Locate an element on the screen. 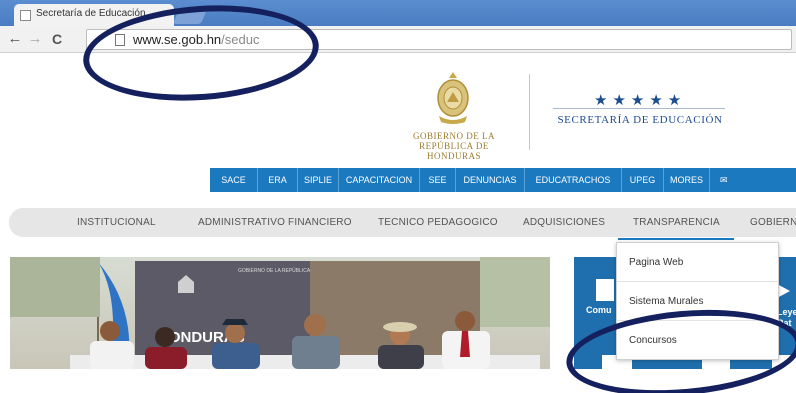  nav-transparencia: TRANSPARENCIA is located at coordinates (676, 222).